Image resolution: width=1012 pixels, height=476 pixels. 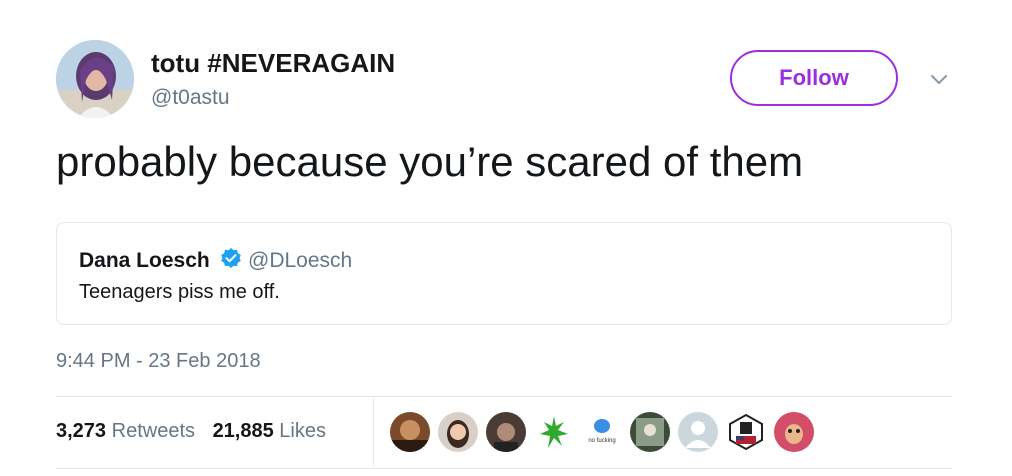 I want to click on liker-avatar-caption: no fucking, so click(x=601, y=441).